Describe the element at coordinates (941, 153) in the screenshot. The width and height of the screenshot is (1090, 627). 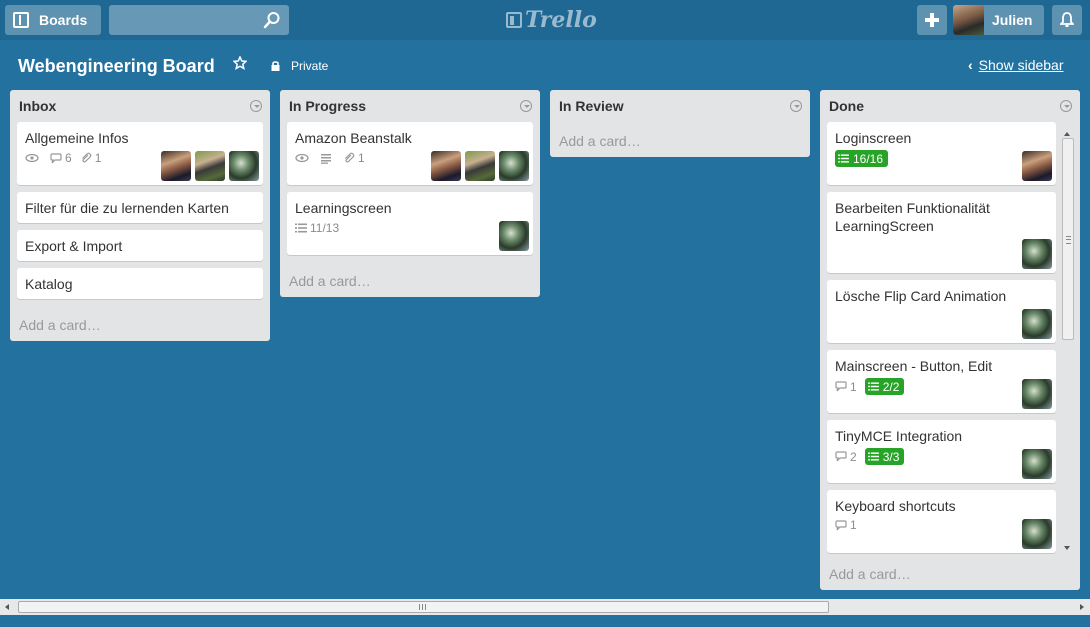
I see `card: Loginscreen 16/16` at that location.